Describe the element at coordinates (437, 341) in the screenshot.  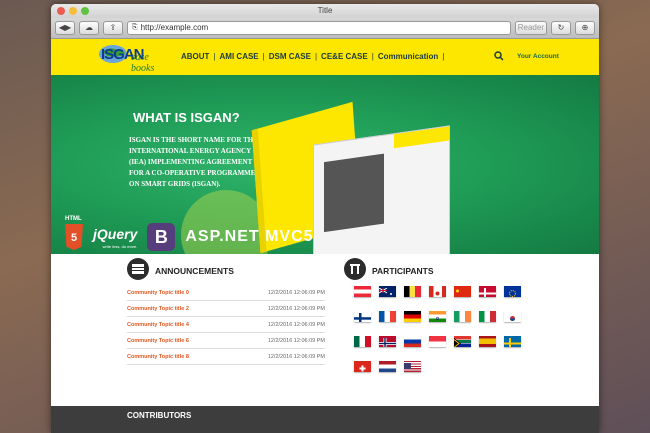
I see `singapore-flag-icon` at that location.